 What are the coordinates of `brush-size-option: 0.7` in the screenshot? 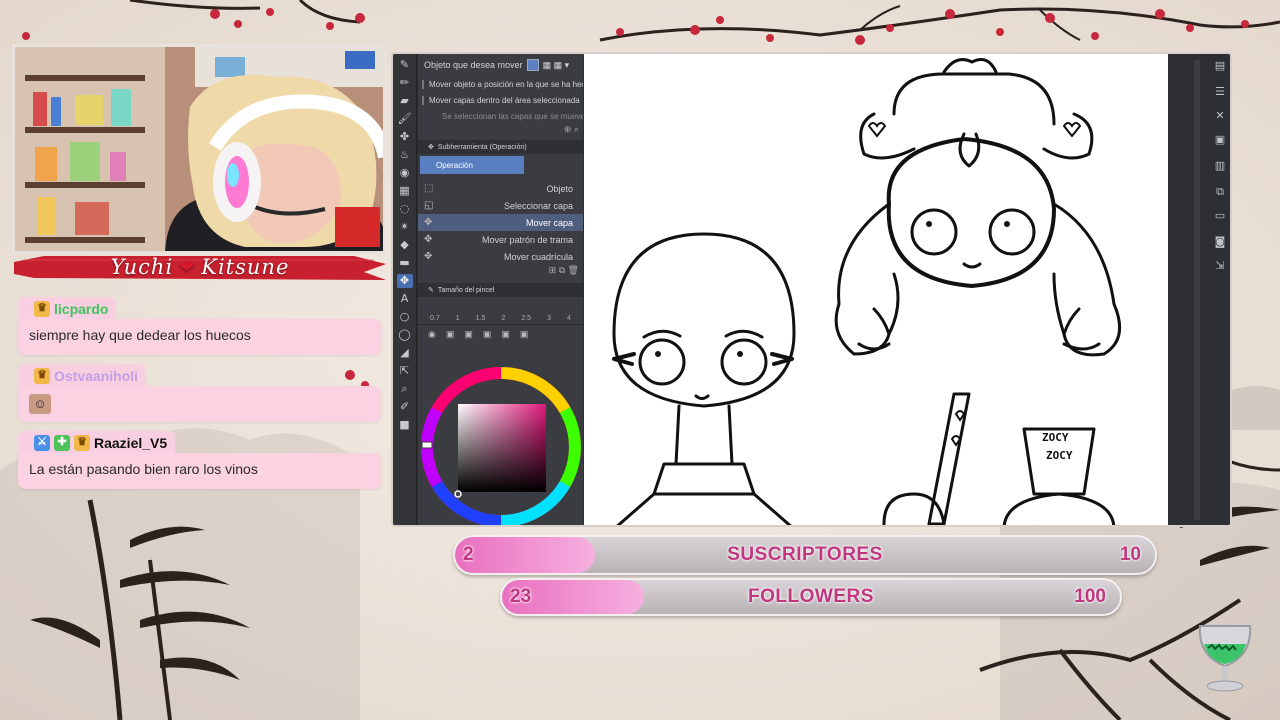 It's located at (435, 318).